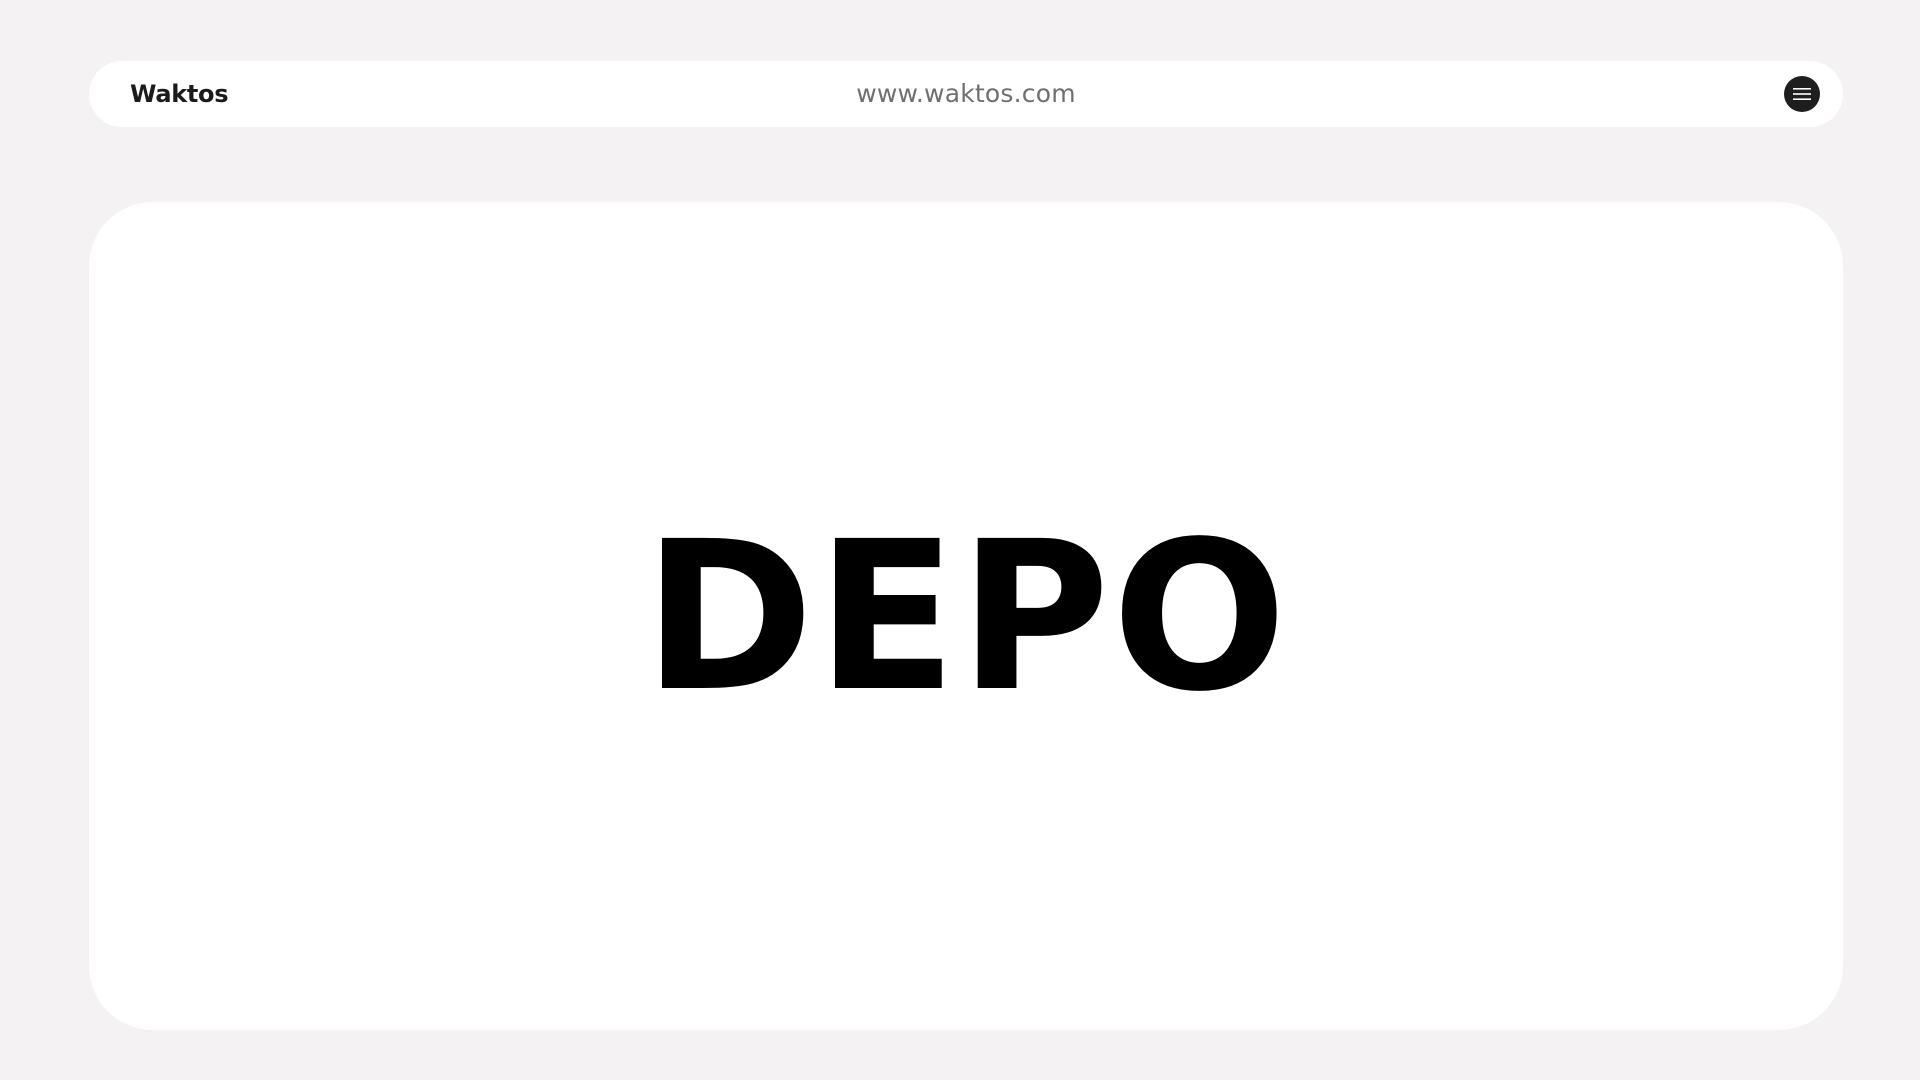  I want to click on hamburger-menu-icon, so click(1802, 94).